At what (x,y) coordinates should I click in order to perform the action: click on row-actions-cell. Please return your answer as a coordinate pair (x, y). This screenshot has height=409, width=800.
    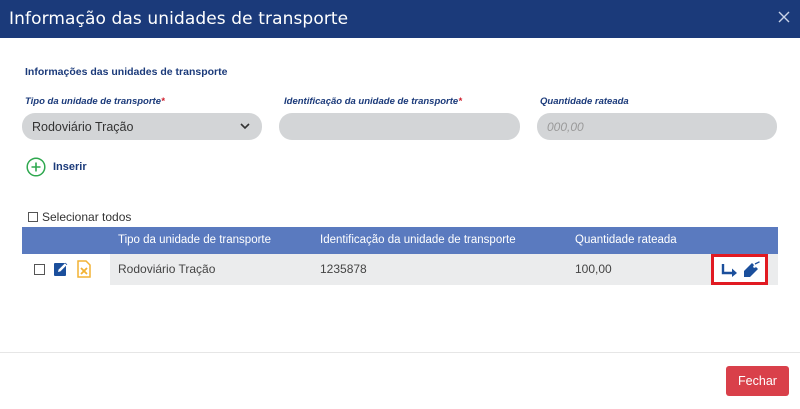
    Looking at the image, I should click on (66, 269).